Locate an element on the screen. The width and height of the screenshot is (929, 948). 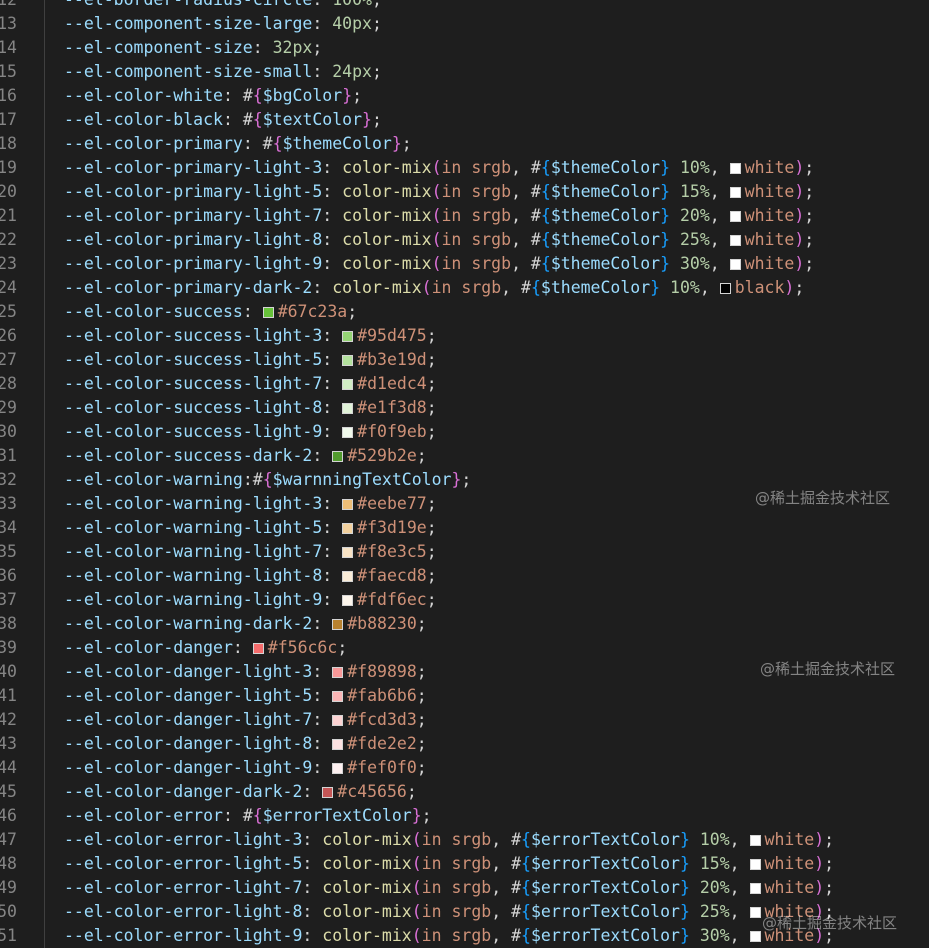
code-line: 18 --el-color-primary: #{$themeColor}; is located at coordinates (464, 144).